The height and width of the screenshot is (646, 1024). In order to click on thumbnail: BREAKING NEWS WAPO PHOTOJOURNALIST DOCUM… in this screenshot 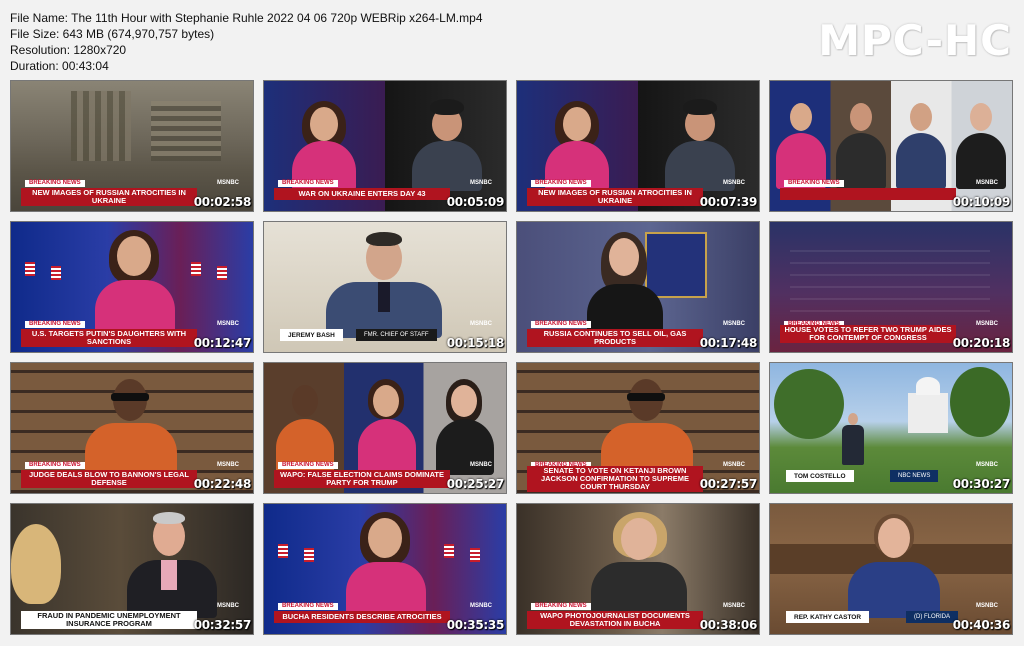, I will do `click(638, 569)`.